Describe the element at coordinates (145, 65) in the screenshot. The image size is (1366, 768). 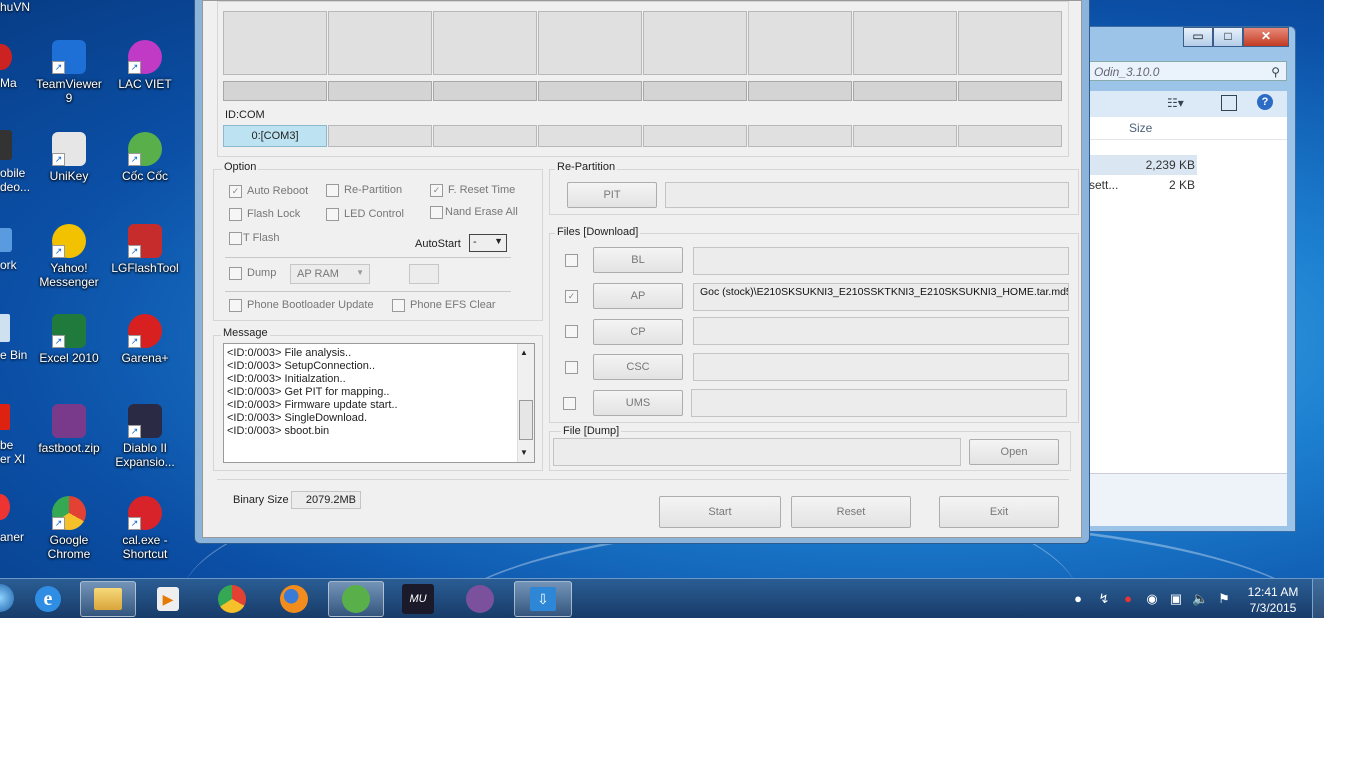
I see `desktop-icon-lac-viet: ↗ LAC VIET` at that location.